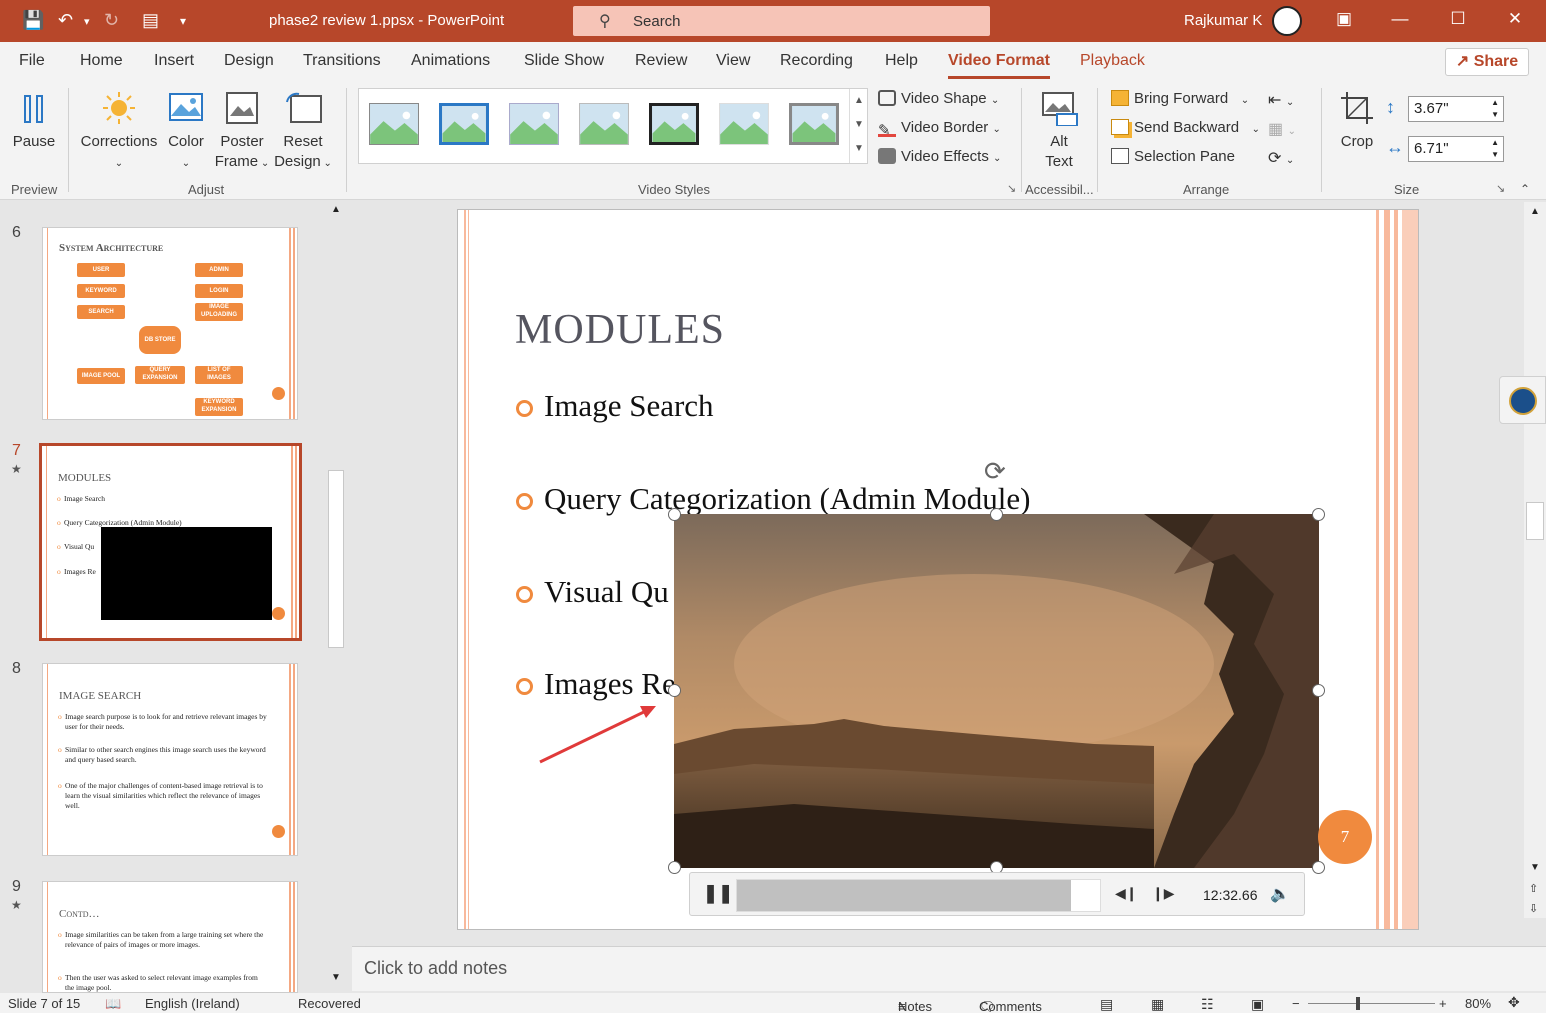 Image resolution: width=1546 pixels, height=1013 pixels. Describe the element at coordinates (119, 132) in the screenshot. I see `corrections-button: Corrections ⌄` at that location.